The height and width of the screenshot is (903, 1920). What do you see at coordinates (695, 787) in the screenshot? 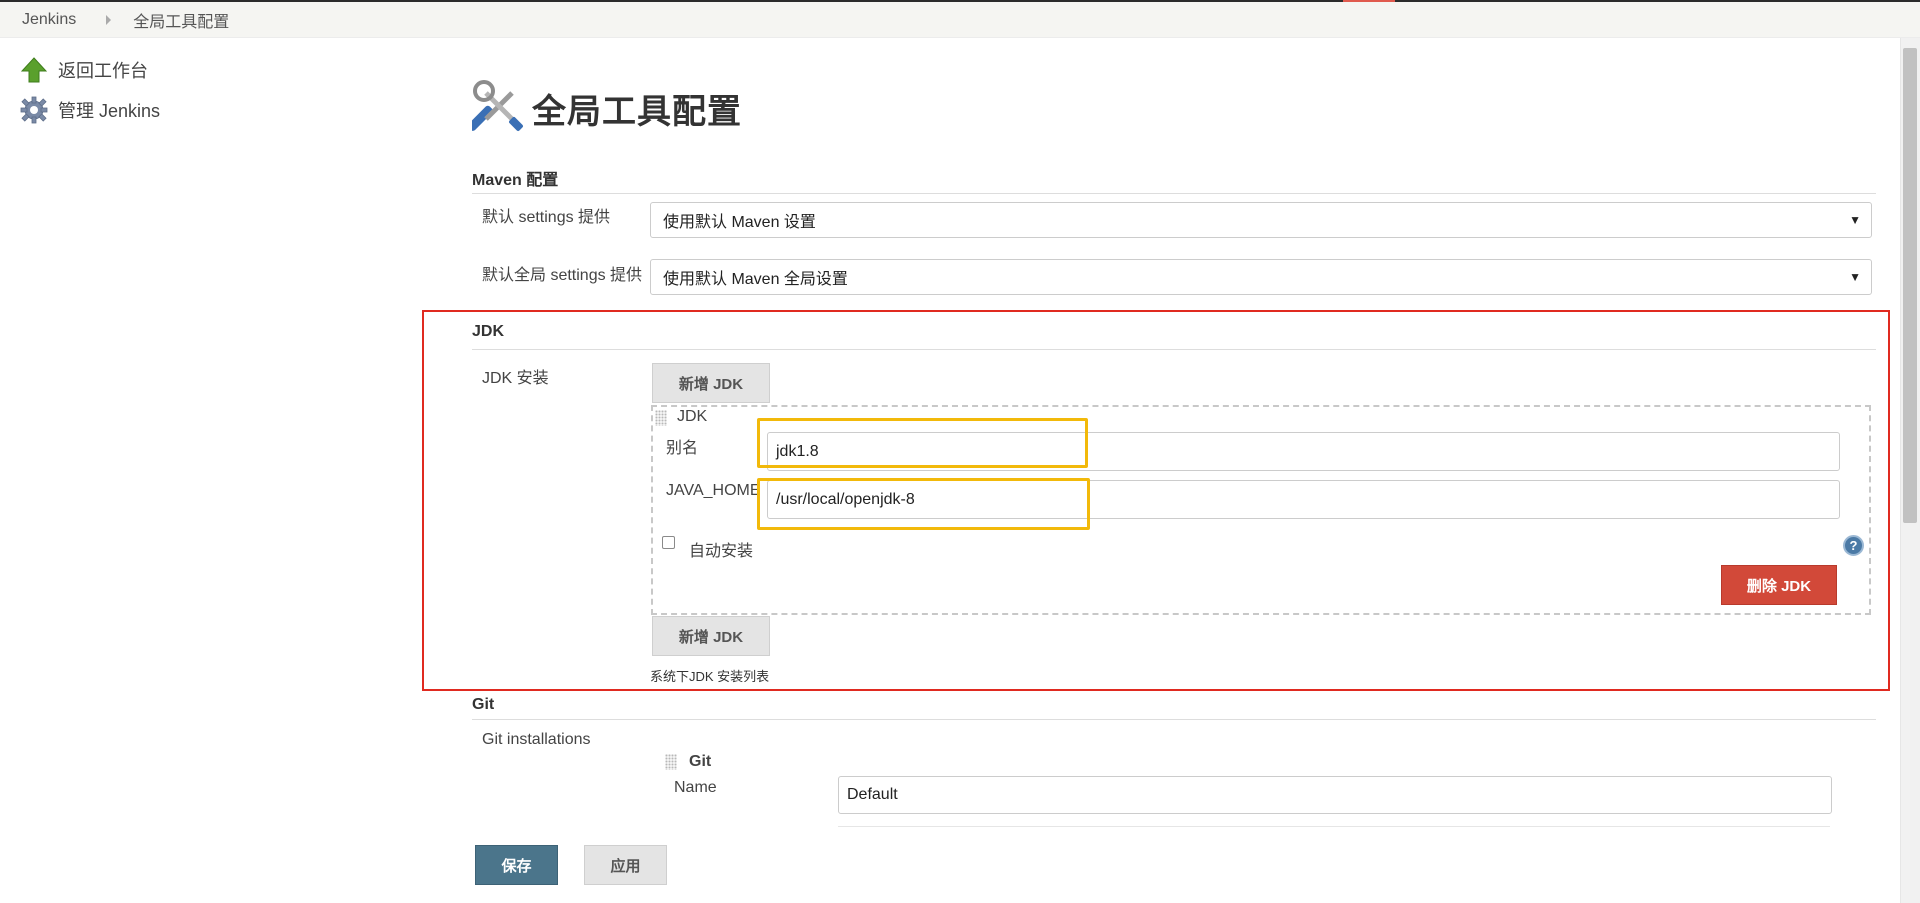
I see `git-name-label: Name` at bounding box center [695, 787].